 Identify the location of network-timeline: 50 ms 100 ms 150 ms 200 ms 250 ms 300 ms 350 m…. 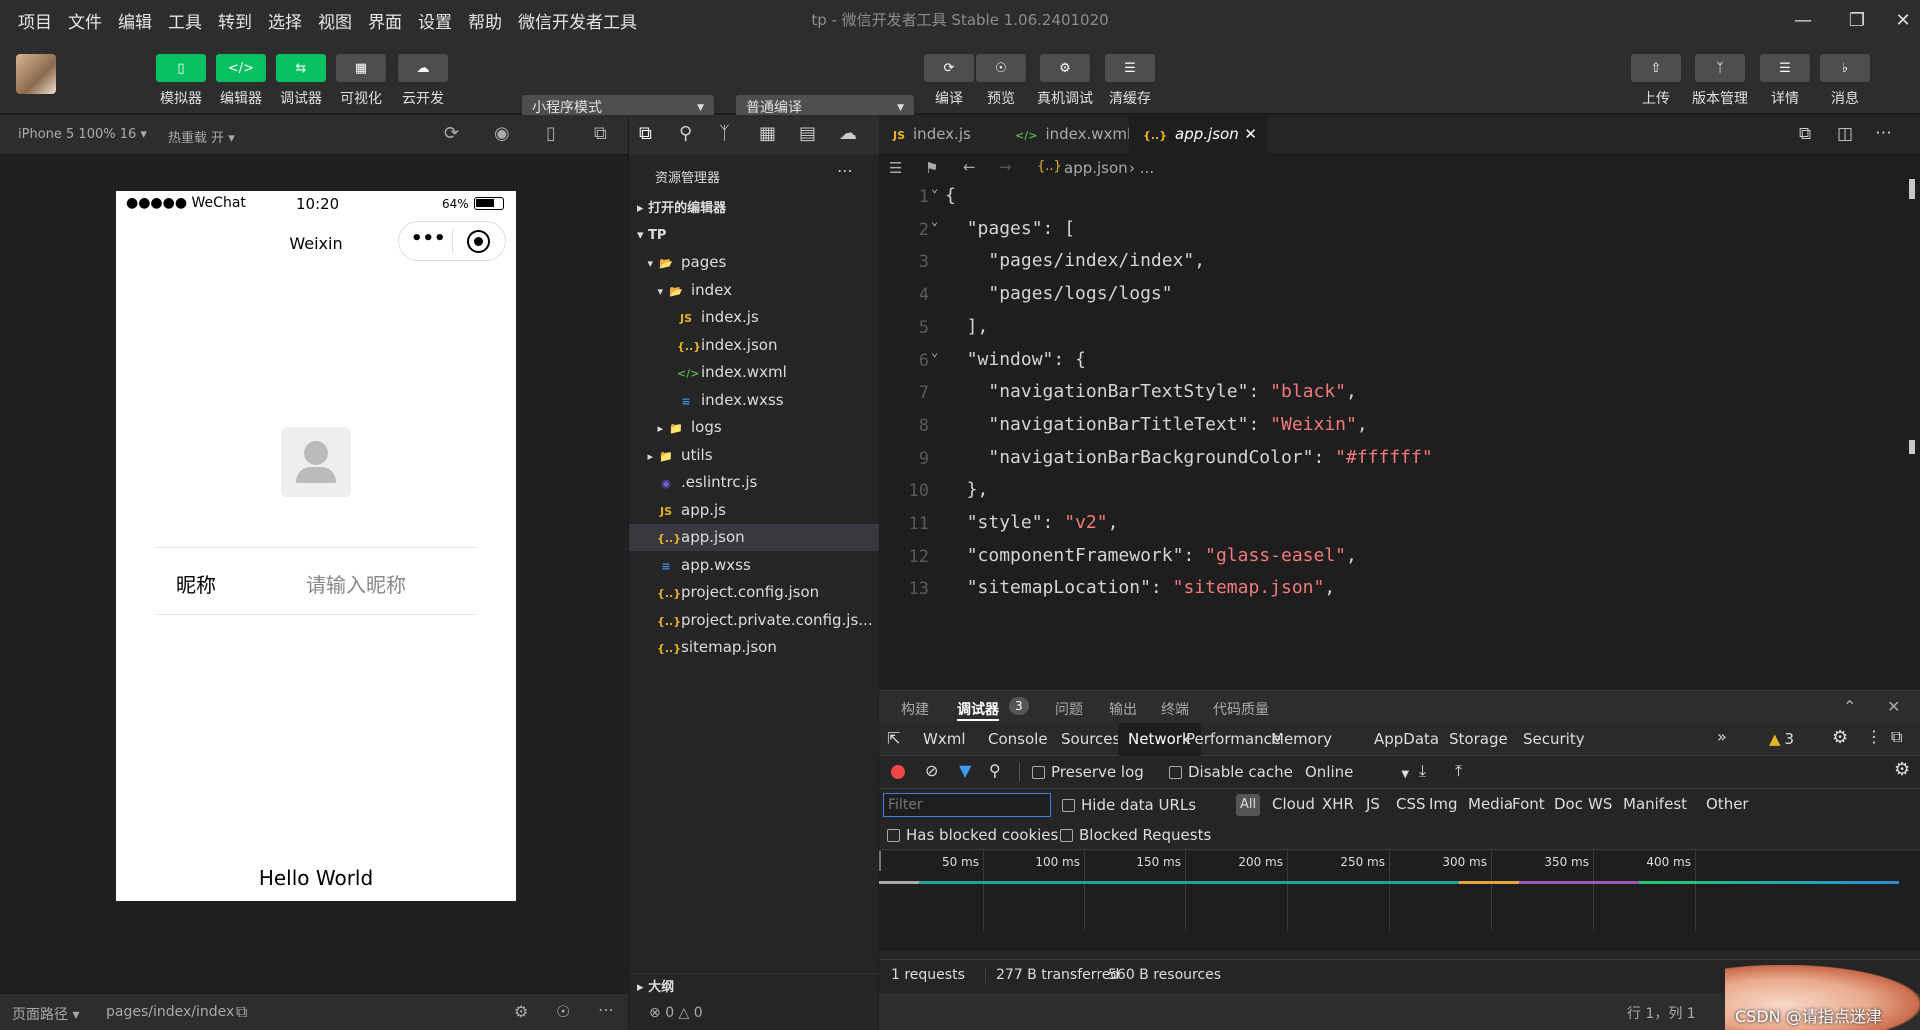
(1399, 901).